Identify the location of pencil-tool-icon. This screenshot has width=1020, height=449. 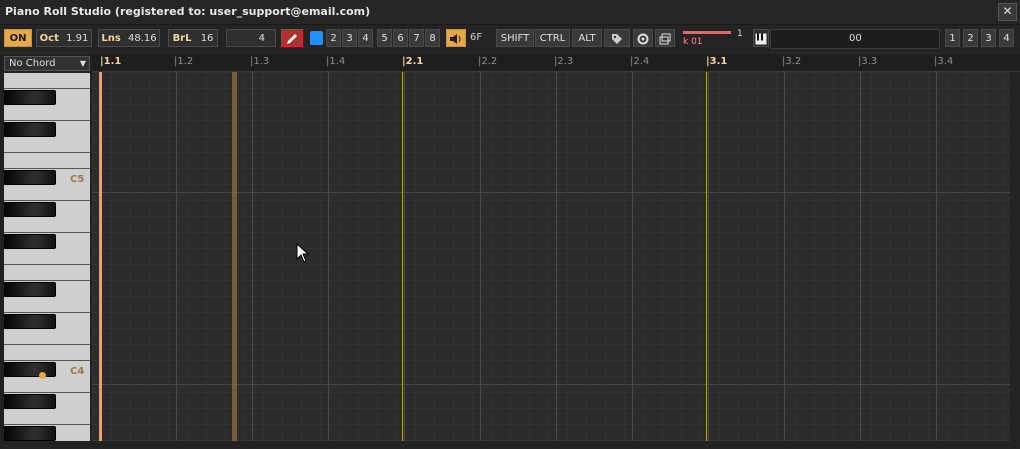
(292, 38).